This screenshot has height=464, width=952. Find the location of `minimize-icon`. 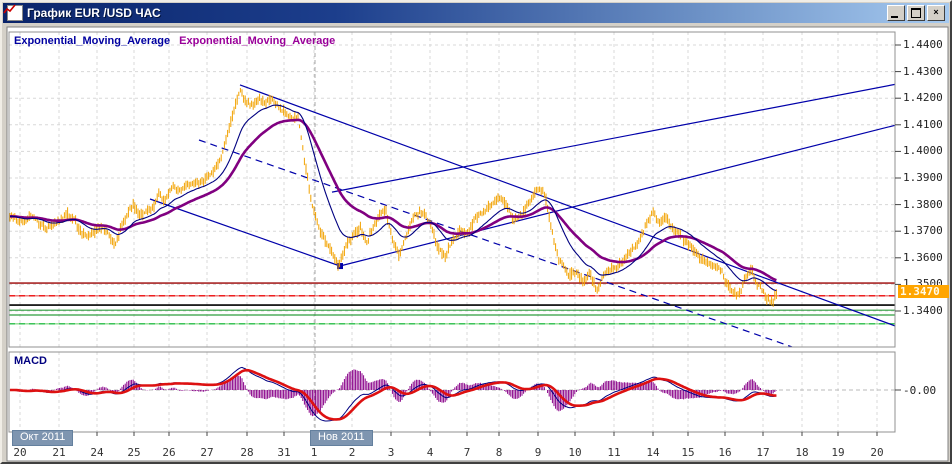

minimize-icon is located at coordinates (894, 17).